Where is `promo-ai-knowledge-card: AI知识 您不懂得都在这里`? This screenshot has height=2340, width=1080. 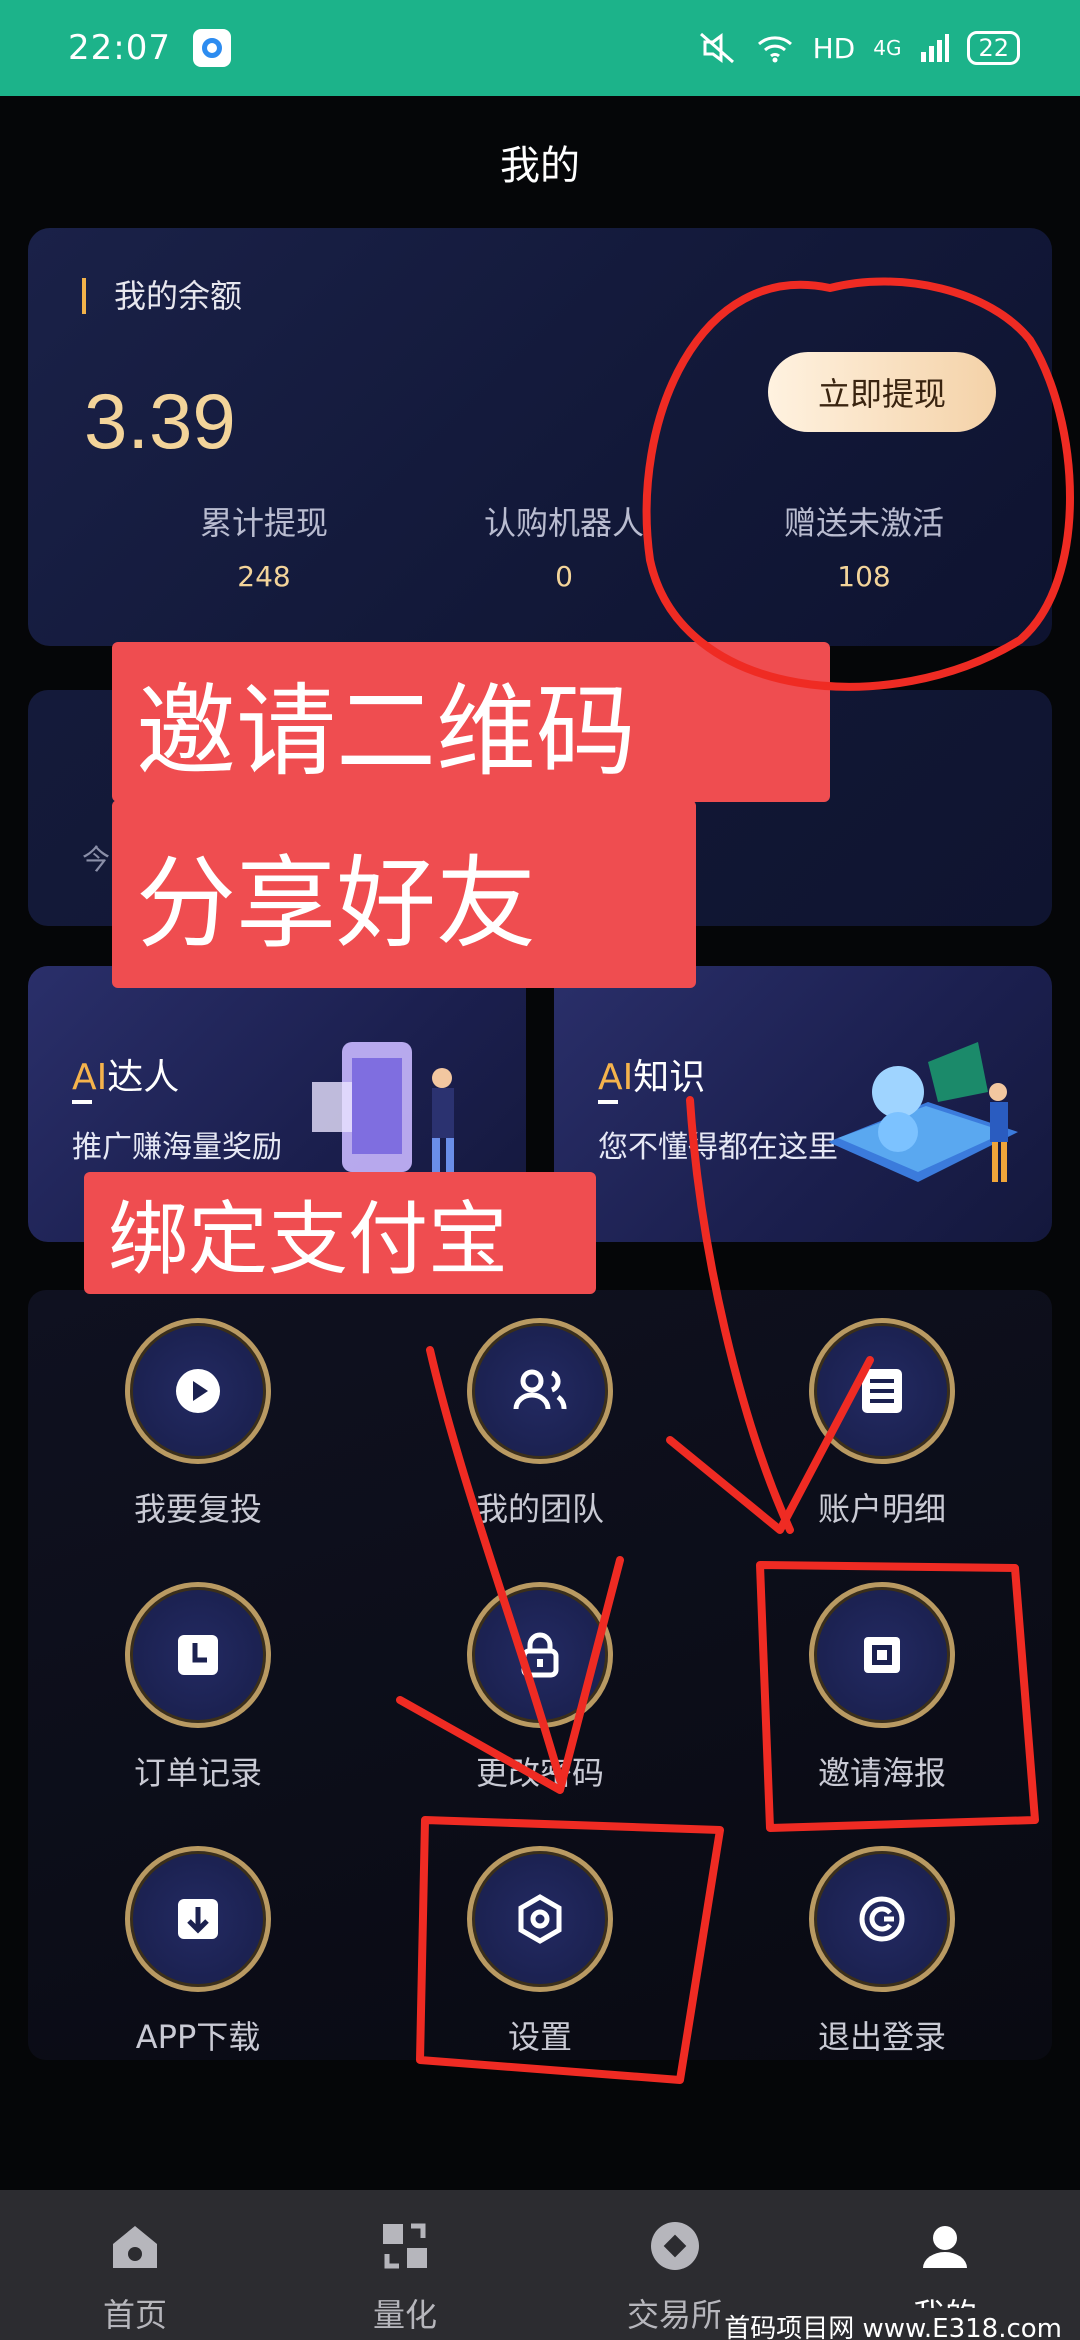 promo-ai-knowledge-card: AI知识 您不懂得都在这里 is located at coordinates (803, 1104).